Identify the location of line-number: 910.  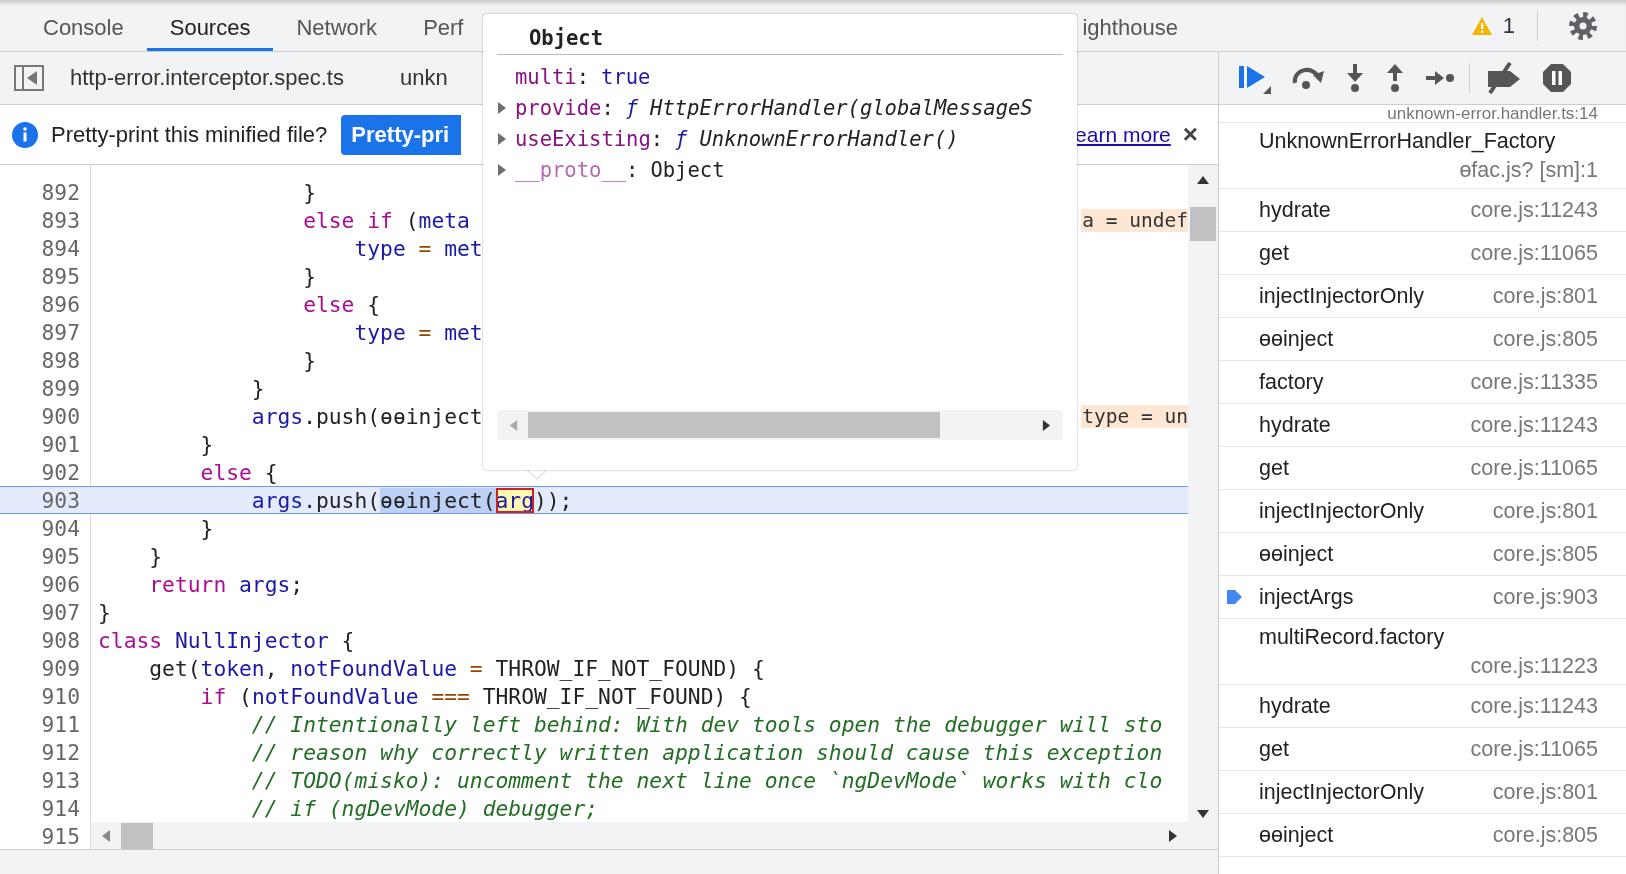
(60, 696).